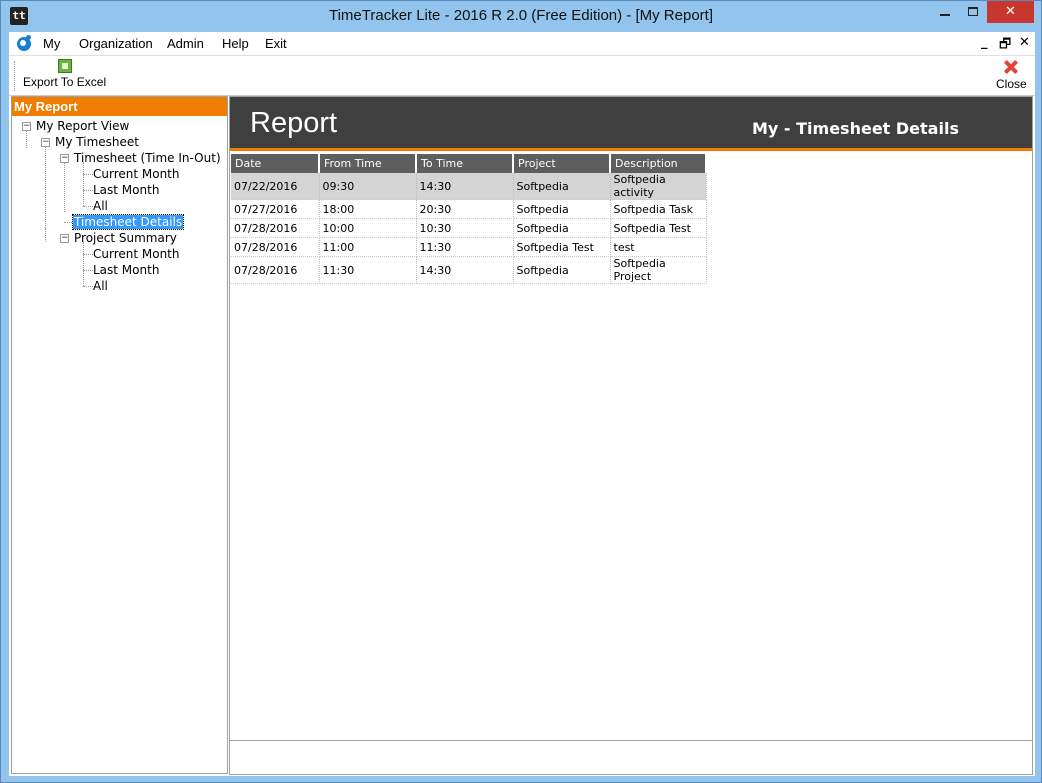 The height and width of the screenshot is (783, 1042). What do you see at coordinates (465, 247) in the screenshot?
I see `cell-to-time: 11:30` at bounding box center [465, 247].